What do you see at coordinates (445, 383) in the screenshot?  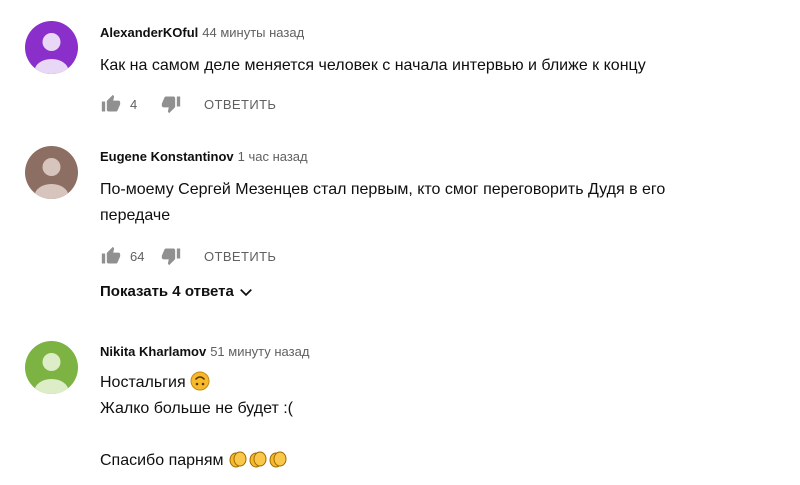 I see `comment-text-line: Ностальгия` at bounding box center [445, 383].